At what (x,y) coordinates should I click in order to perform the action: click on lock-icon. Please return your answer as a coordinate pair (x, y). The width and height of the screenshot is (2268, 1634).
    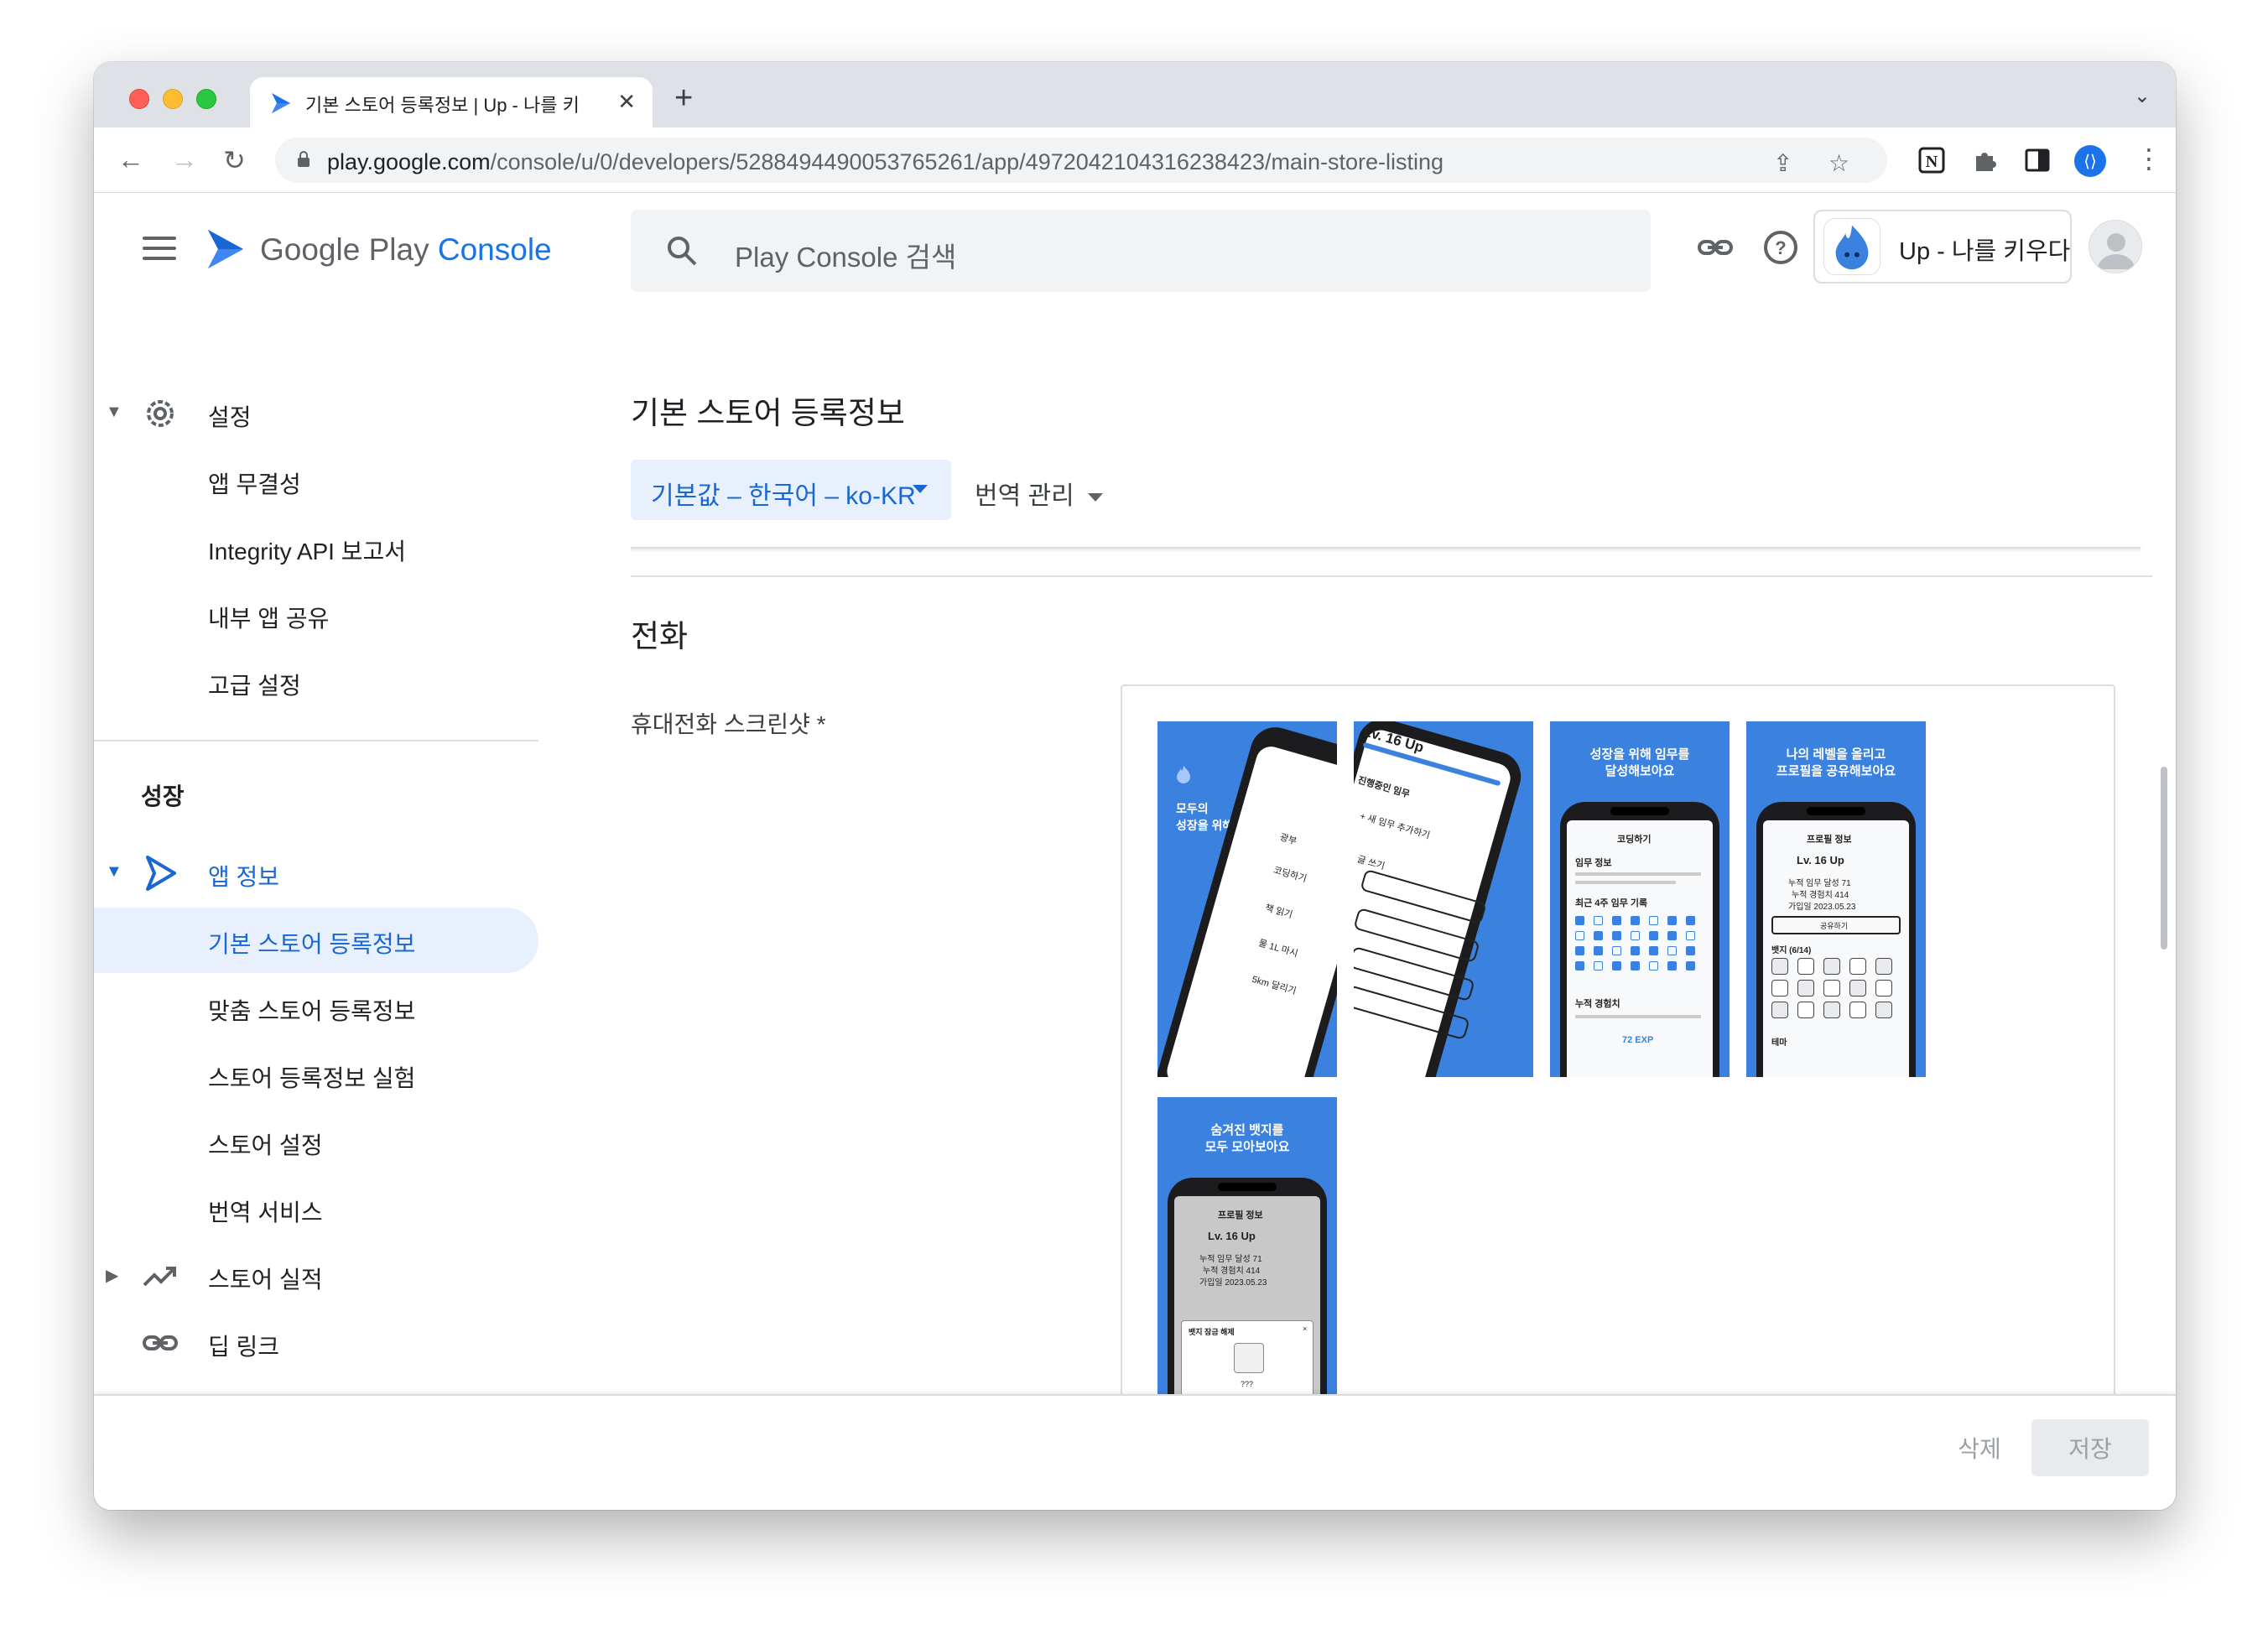
    Looking at the image, I should click on (304, 159).